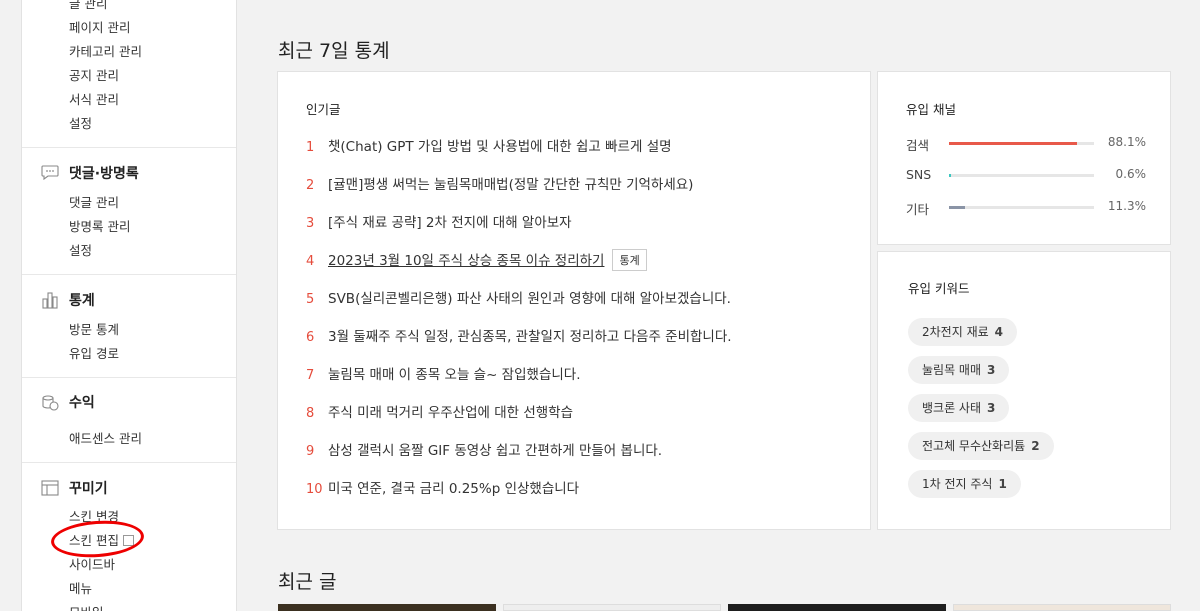  What do you see at coordinates (99, 225) in the screenshot?
I see `sidebar-item-guestbook-manage: 방명록 관리` at bounding box center [99, 225].